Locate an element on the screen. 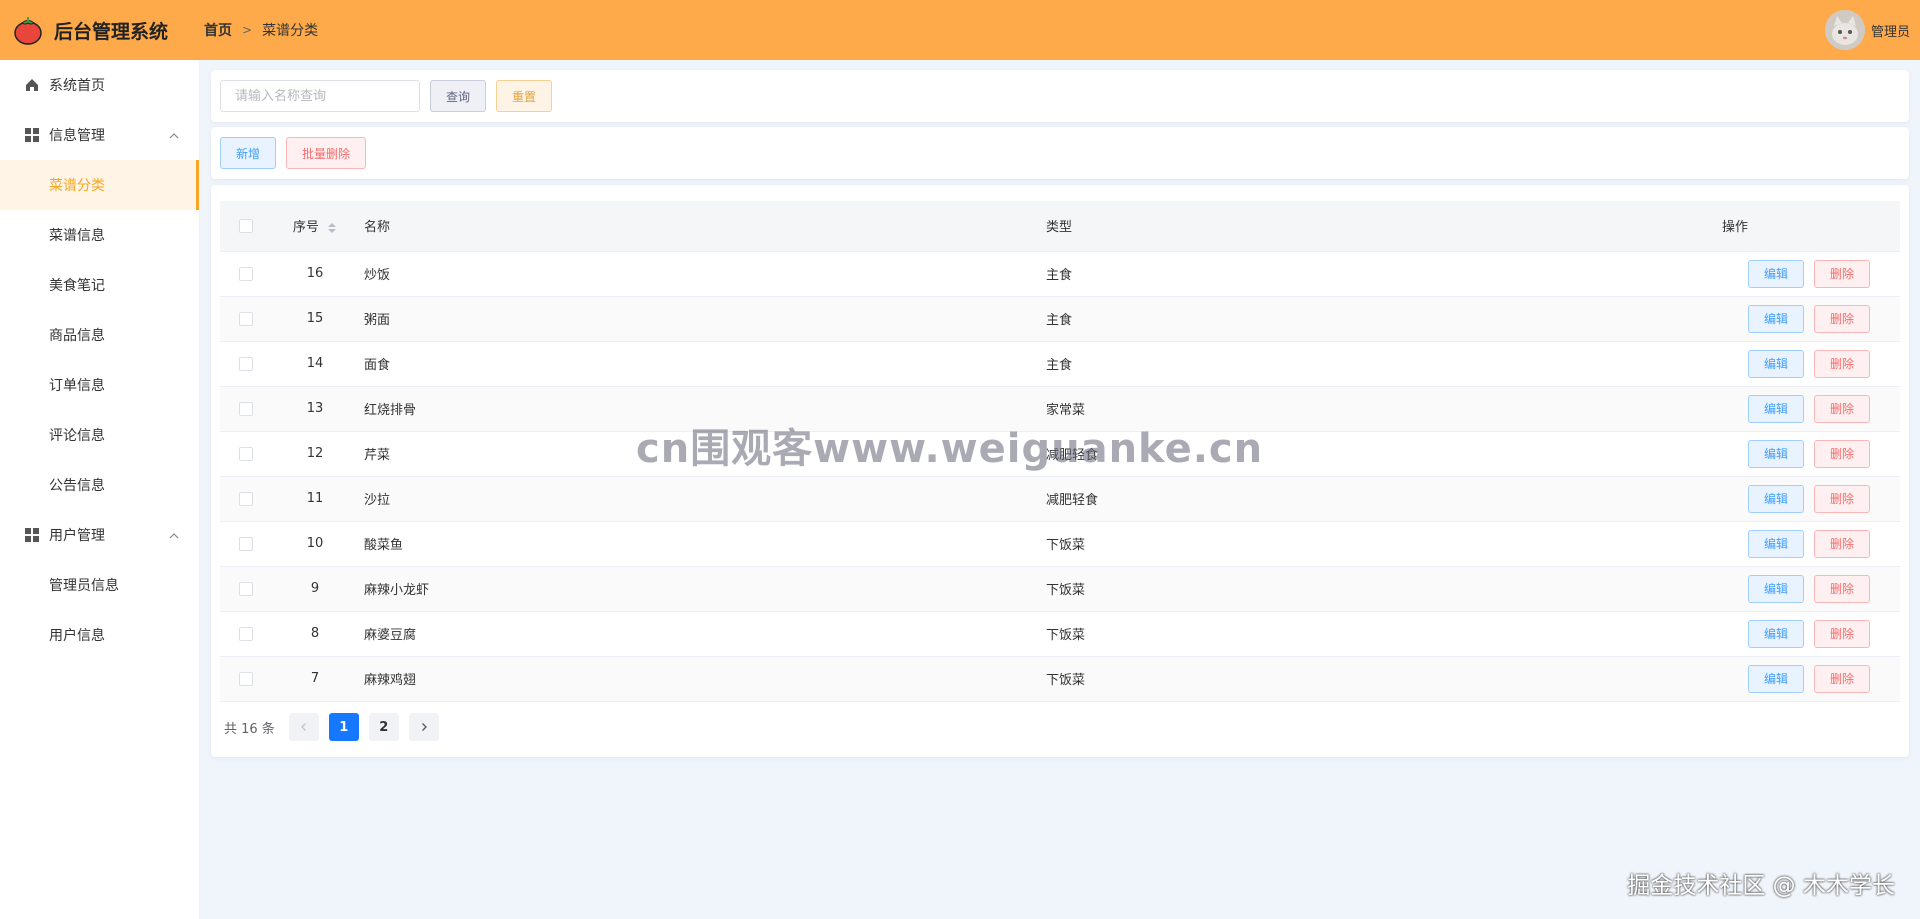 The width and height of the screenshot is (1920, 919). breadcrumb-home: 首页 is located at coordinates (218, 30).